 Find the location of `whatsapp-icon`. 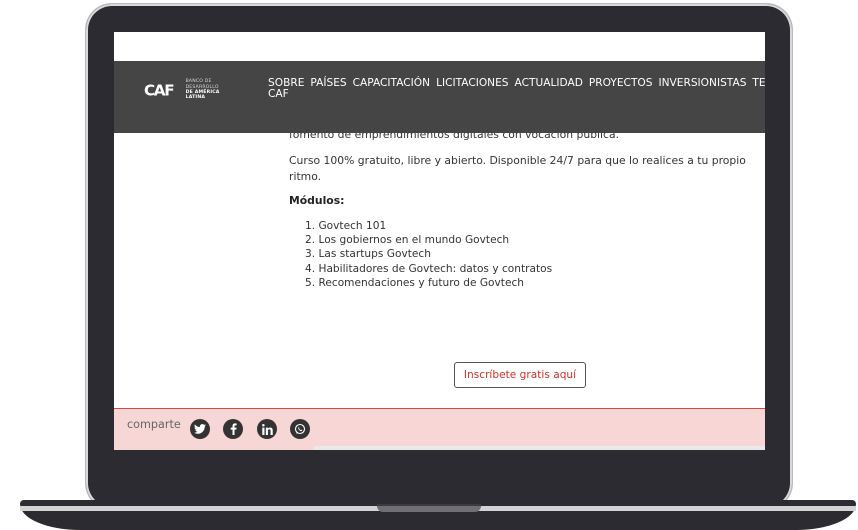

whatsapp-icon is located at coordinates (300, 429).